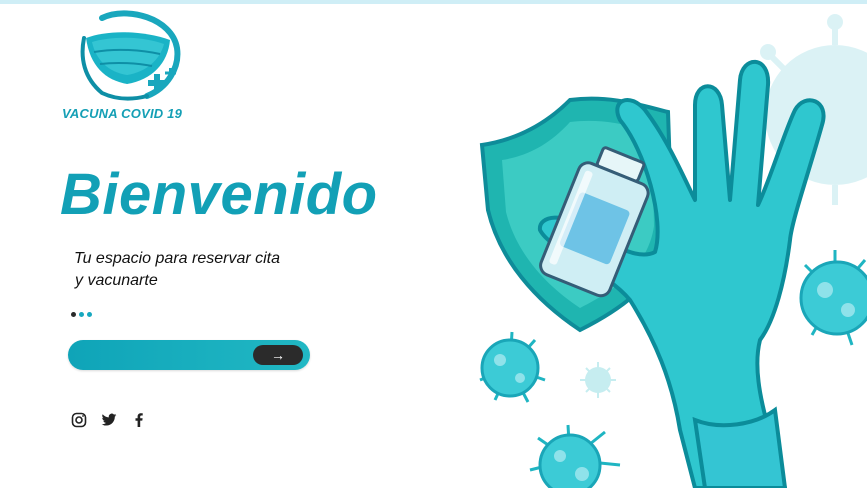  I want to click on subtitle-line-1: Tu espacio para reservar cita, so click(177, 258).